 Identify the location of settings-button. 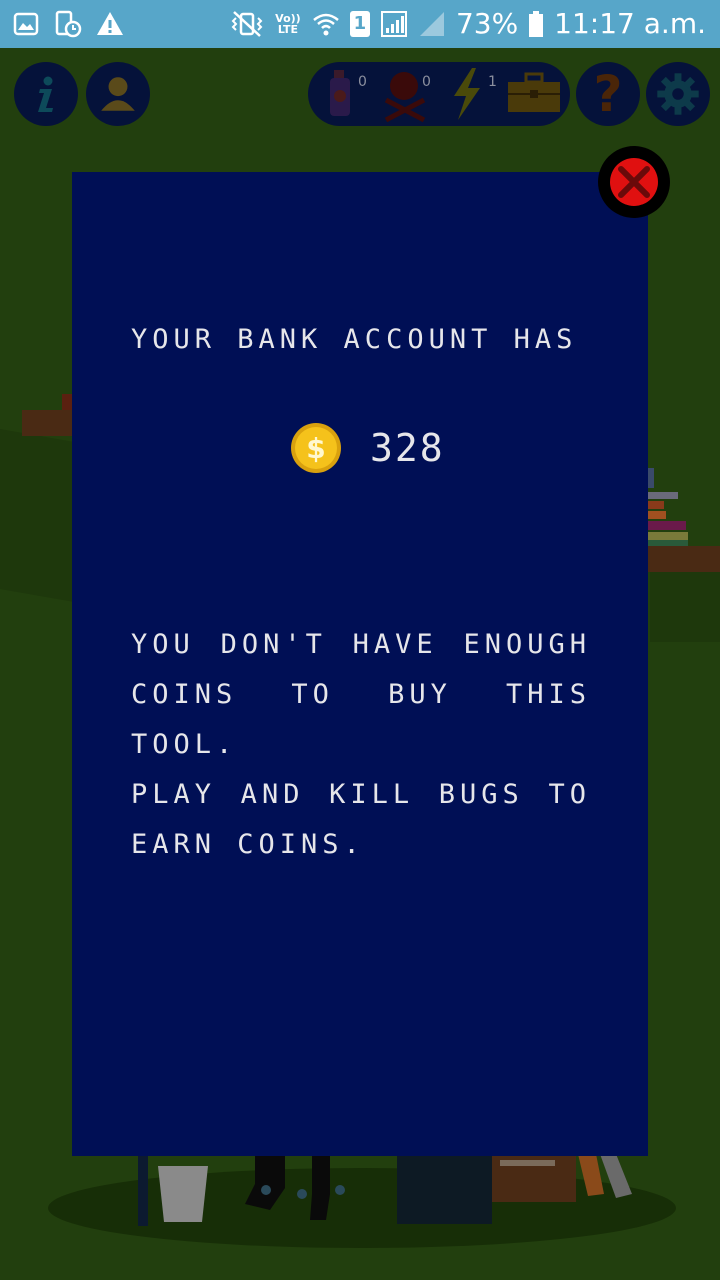
(678, 94).